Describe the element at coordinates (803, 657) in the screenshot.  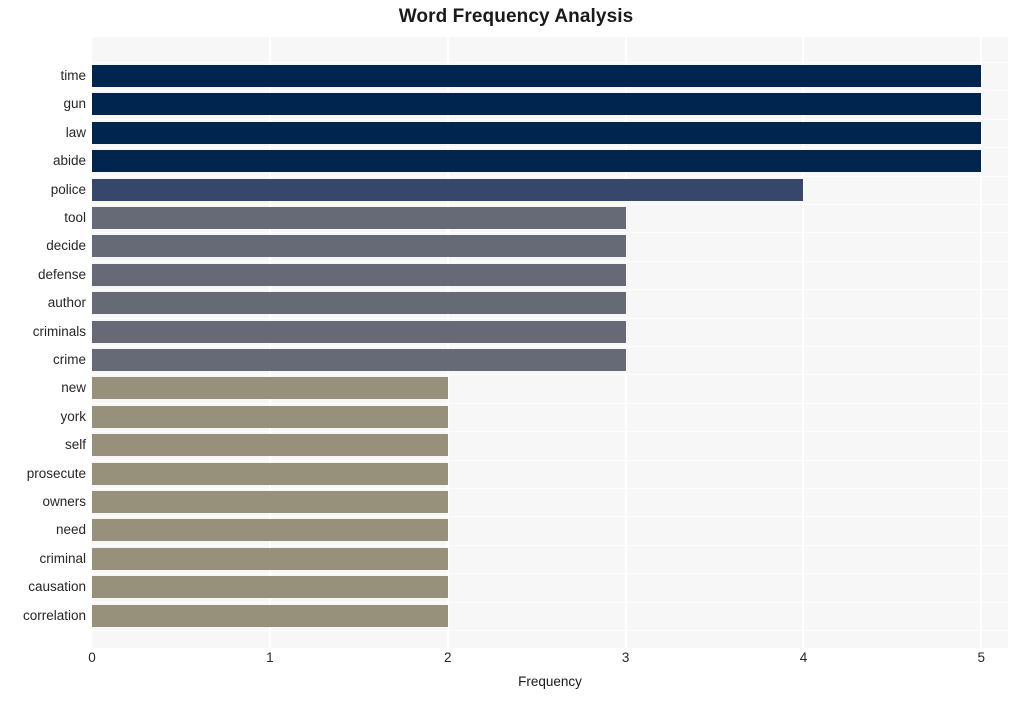
I see `x-axis-tick-label: 4` at that location.